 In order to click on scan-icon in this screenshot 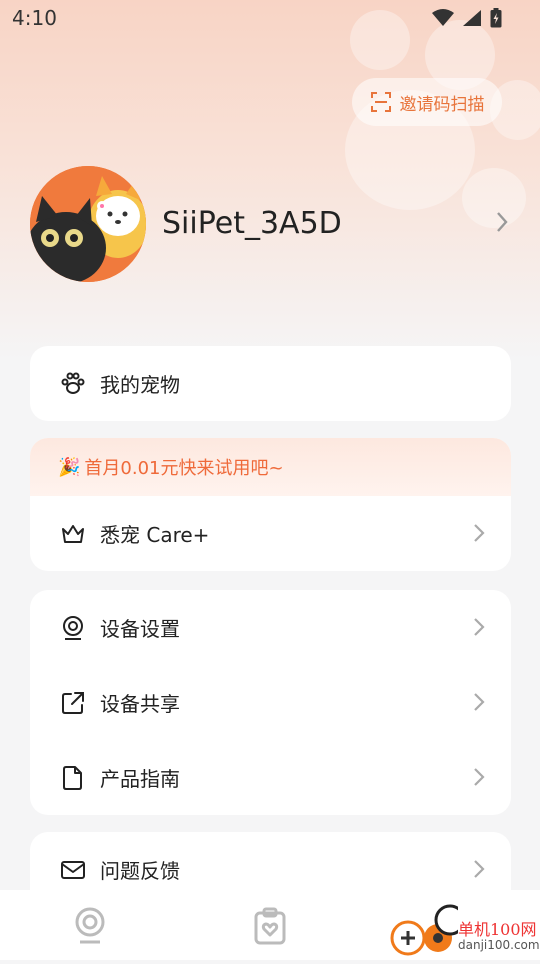, I will do `click(380, 102)`.